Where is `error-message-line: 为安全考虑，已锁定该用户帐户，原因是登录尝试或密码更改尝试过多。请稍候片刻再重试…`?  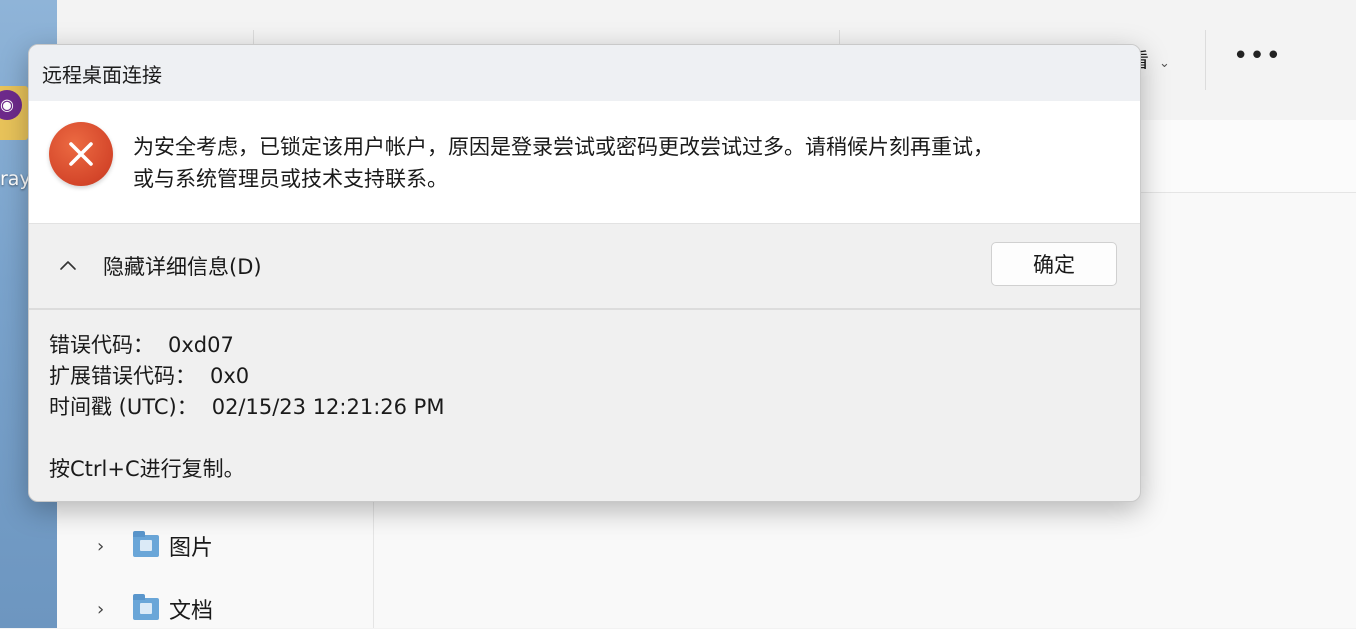
error-message-line: 为安全考虑，已锁定该用户帐户，原因是登录尝试或密码更改尝试过多。请稍候片刻再重试… is located at coordinates (563, 147).